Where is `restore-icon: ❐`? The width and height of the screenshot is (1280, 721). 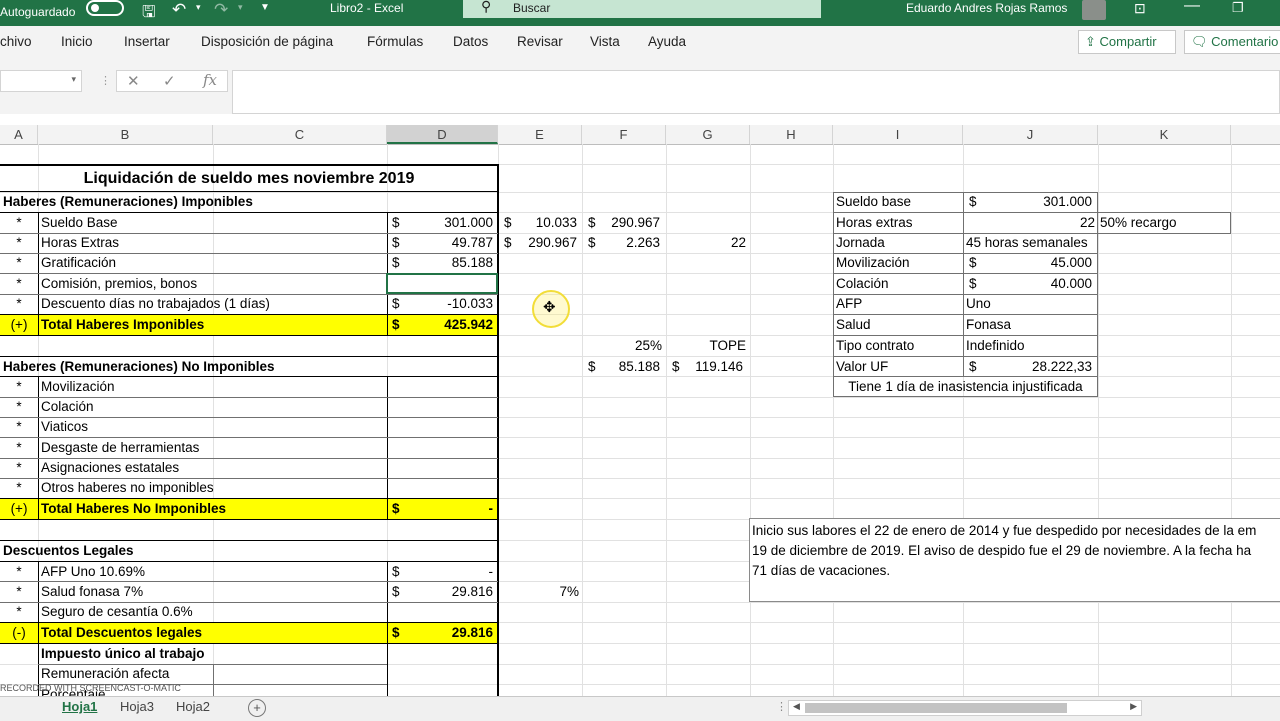 restore-icon: ❐ is located at coordinates (1238, 8).